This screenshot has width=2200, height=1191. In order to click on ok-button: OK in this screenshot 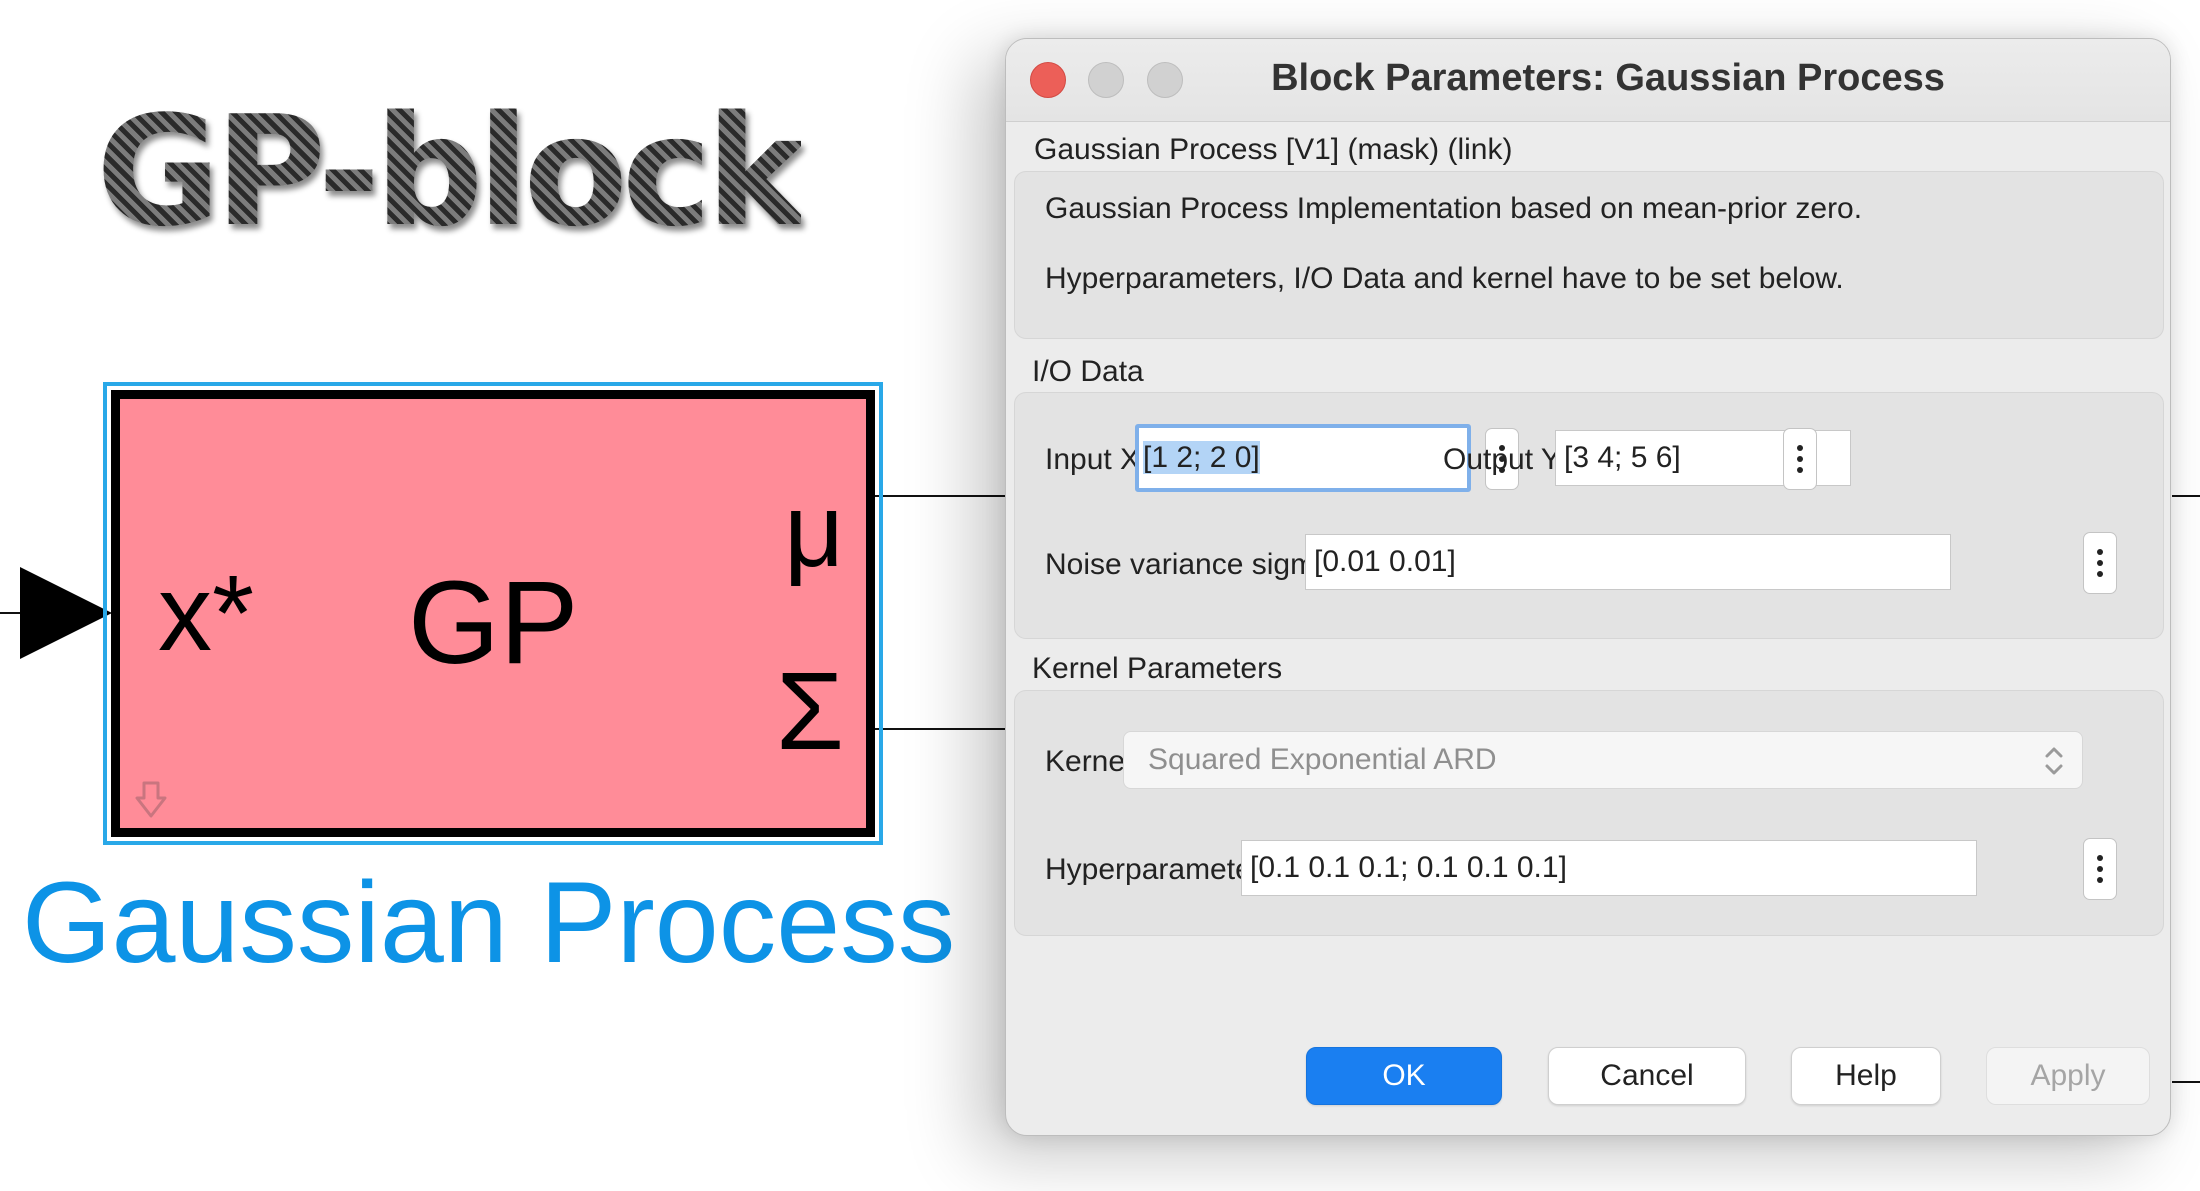, I will do `click(1404, 1076)`.